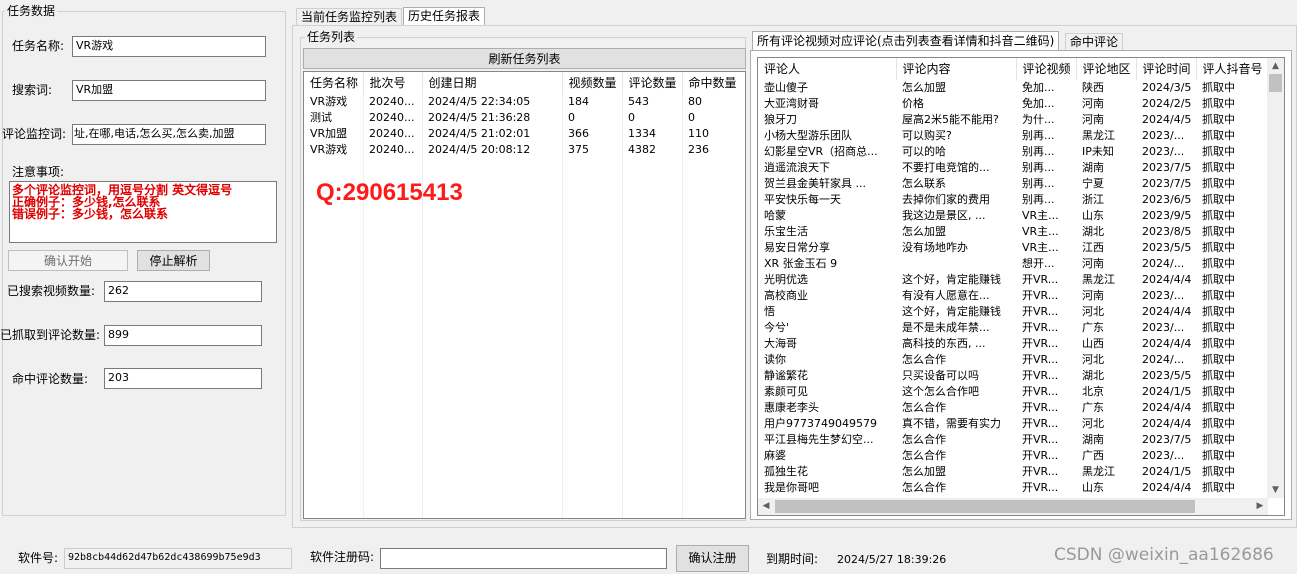 Image resolution: width=1297 pixels, height=574 pixels. What do you see at coordinates (1013, 216) in the screenshot?
I see `table-row: 哈蒙 我这边是景区, ... VR主... 山东 2023/9/5 抓取中` at bounding box center [1013, 216].